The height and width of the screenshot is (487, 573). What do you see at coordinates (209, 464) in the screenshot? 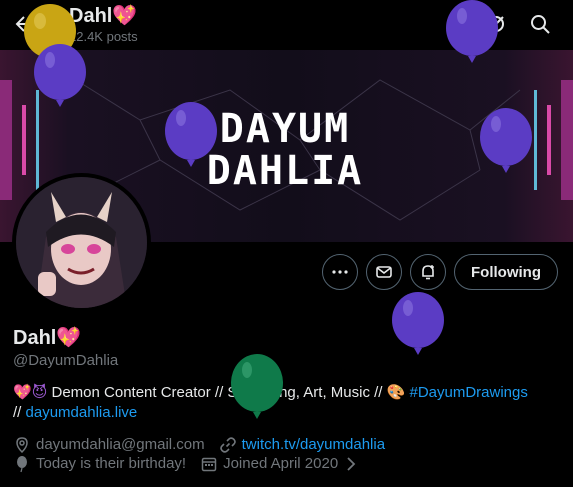
I see `calendar-icon` at bounding box center [209, 464].